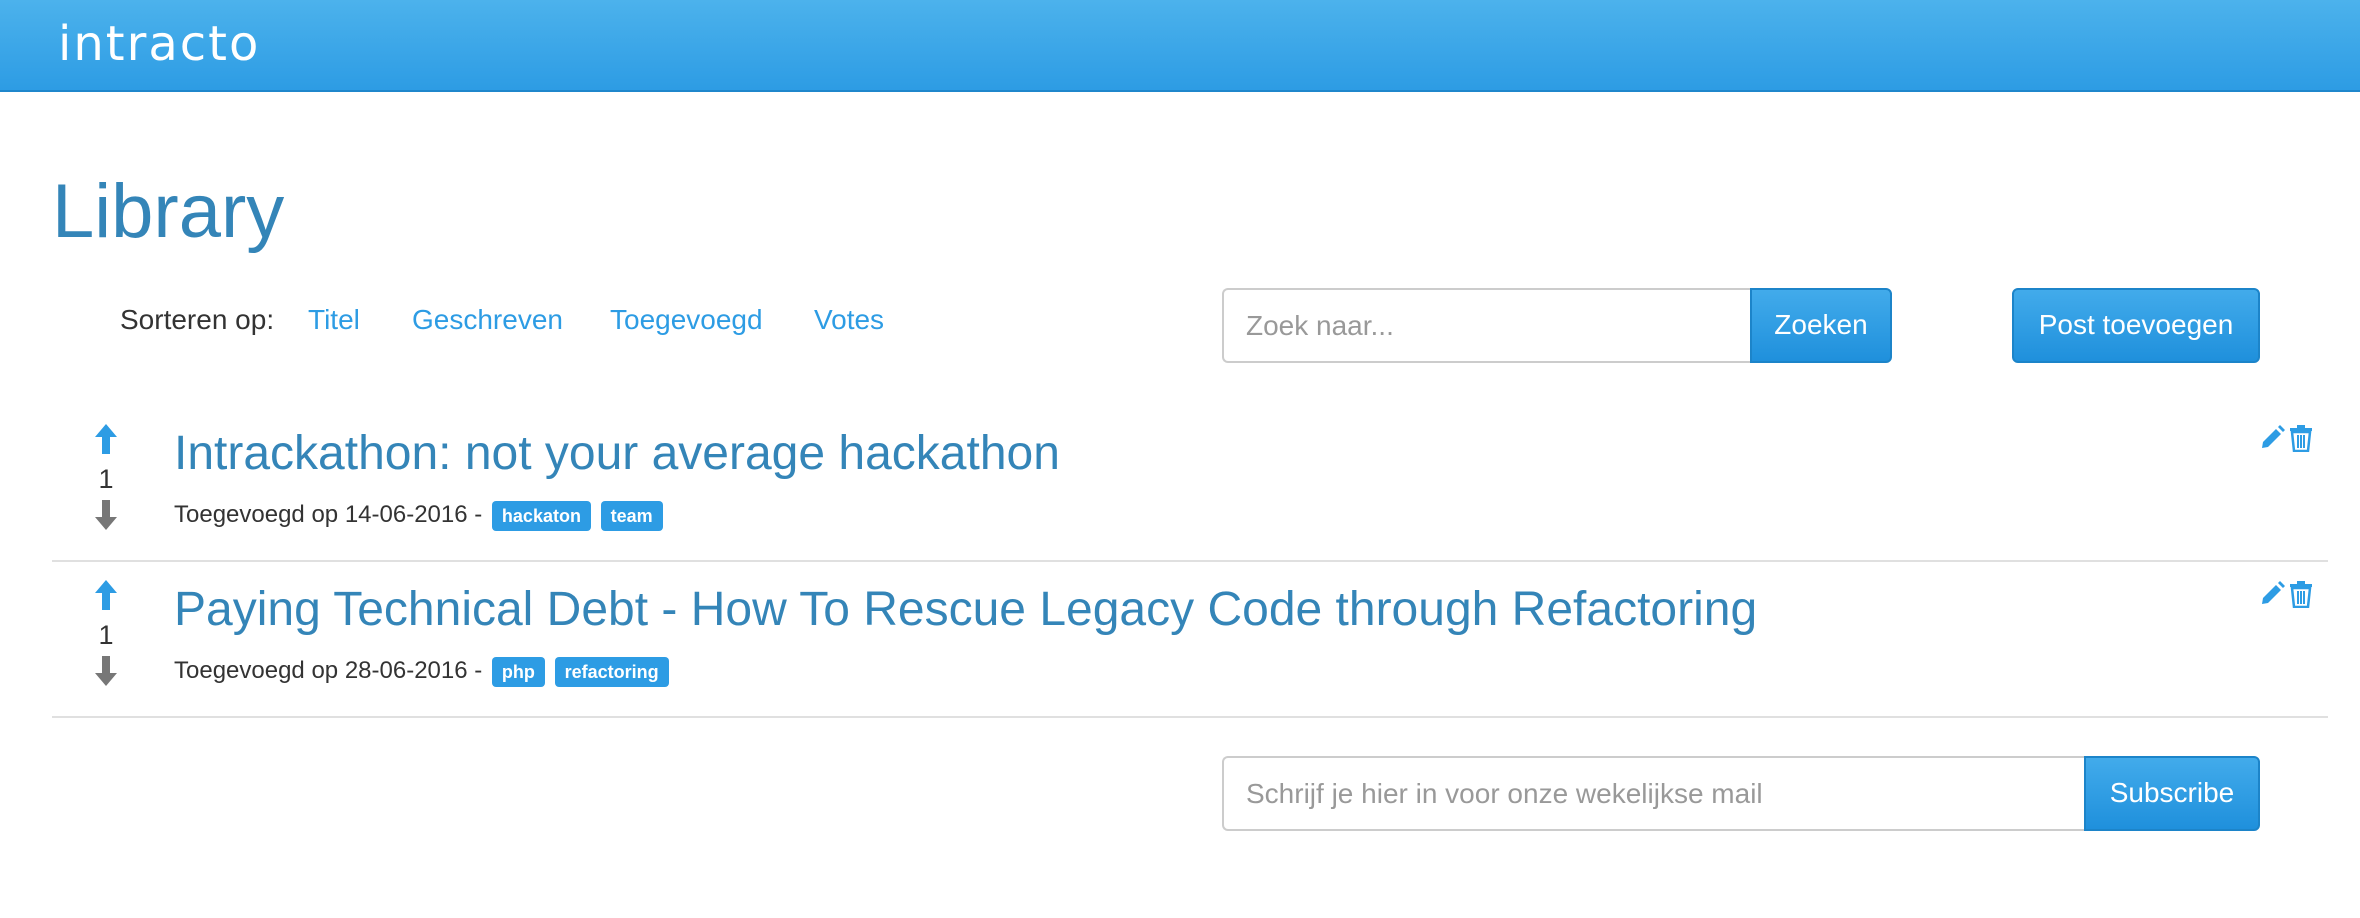 This screenshot has height=918, width=2360. What do you see at coordinates (849, 320) in the screenshot?
I see `sort-by-votes-link: Votes` at bounding box center [849, 320].